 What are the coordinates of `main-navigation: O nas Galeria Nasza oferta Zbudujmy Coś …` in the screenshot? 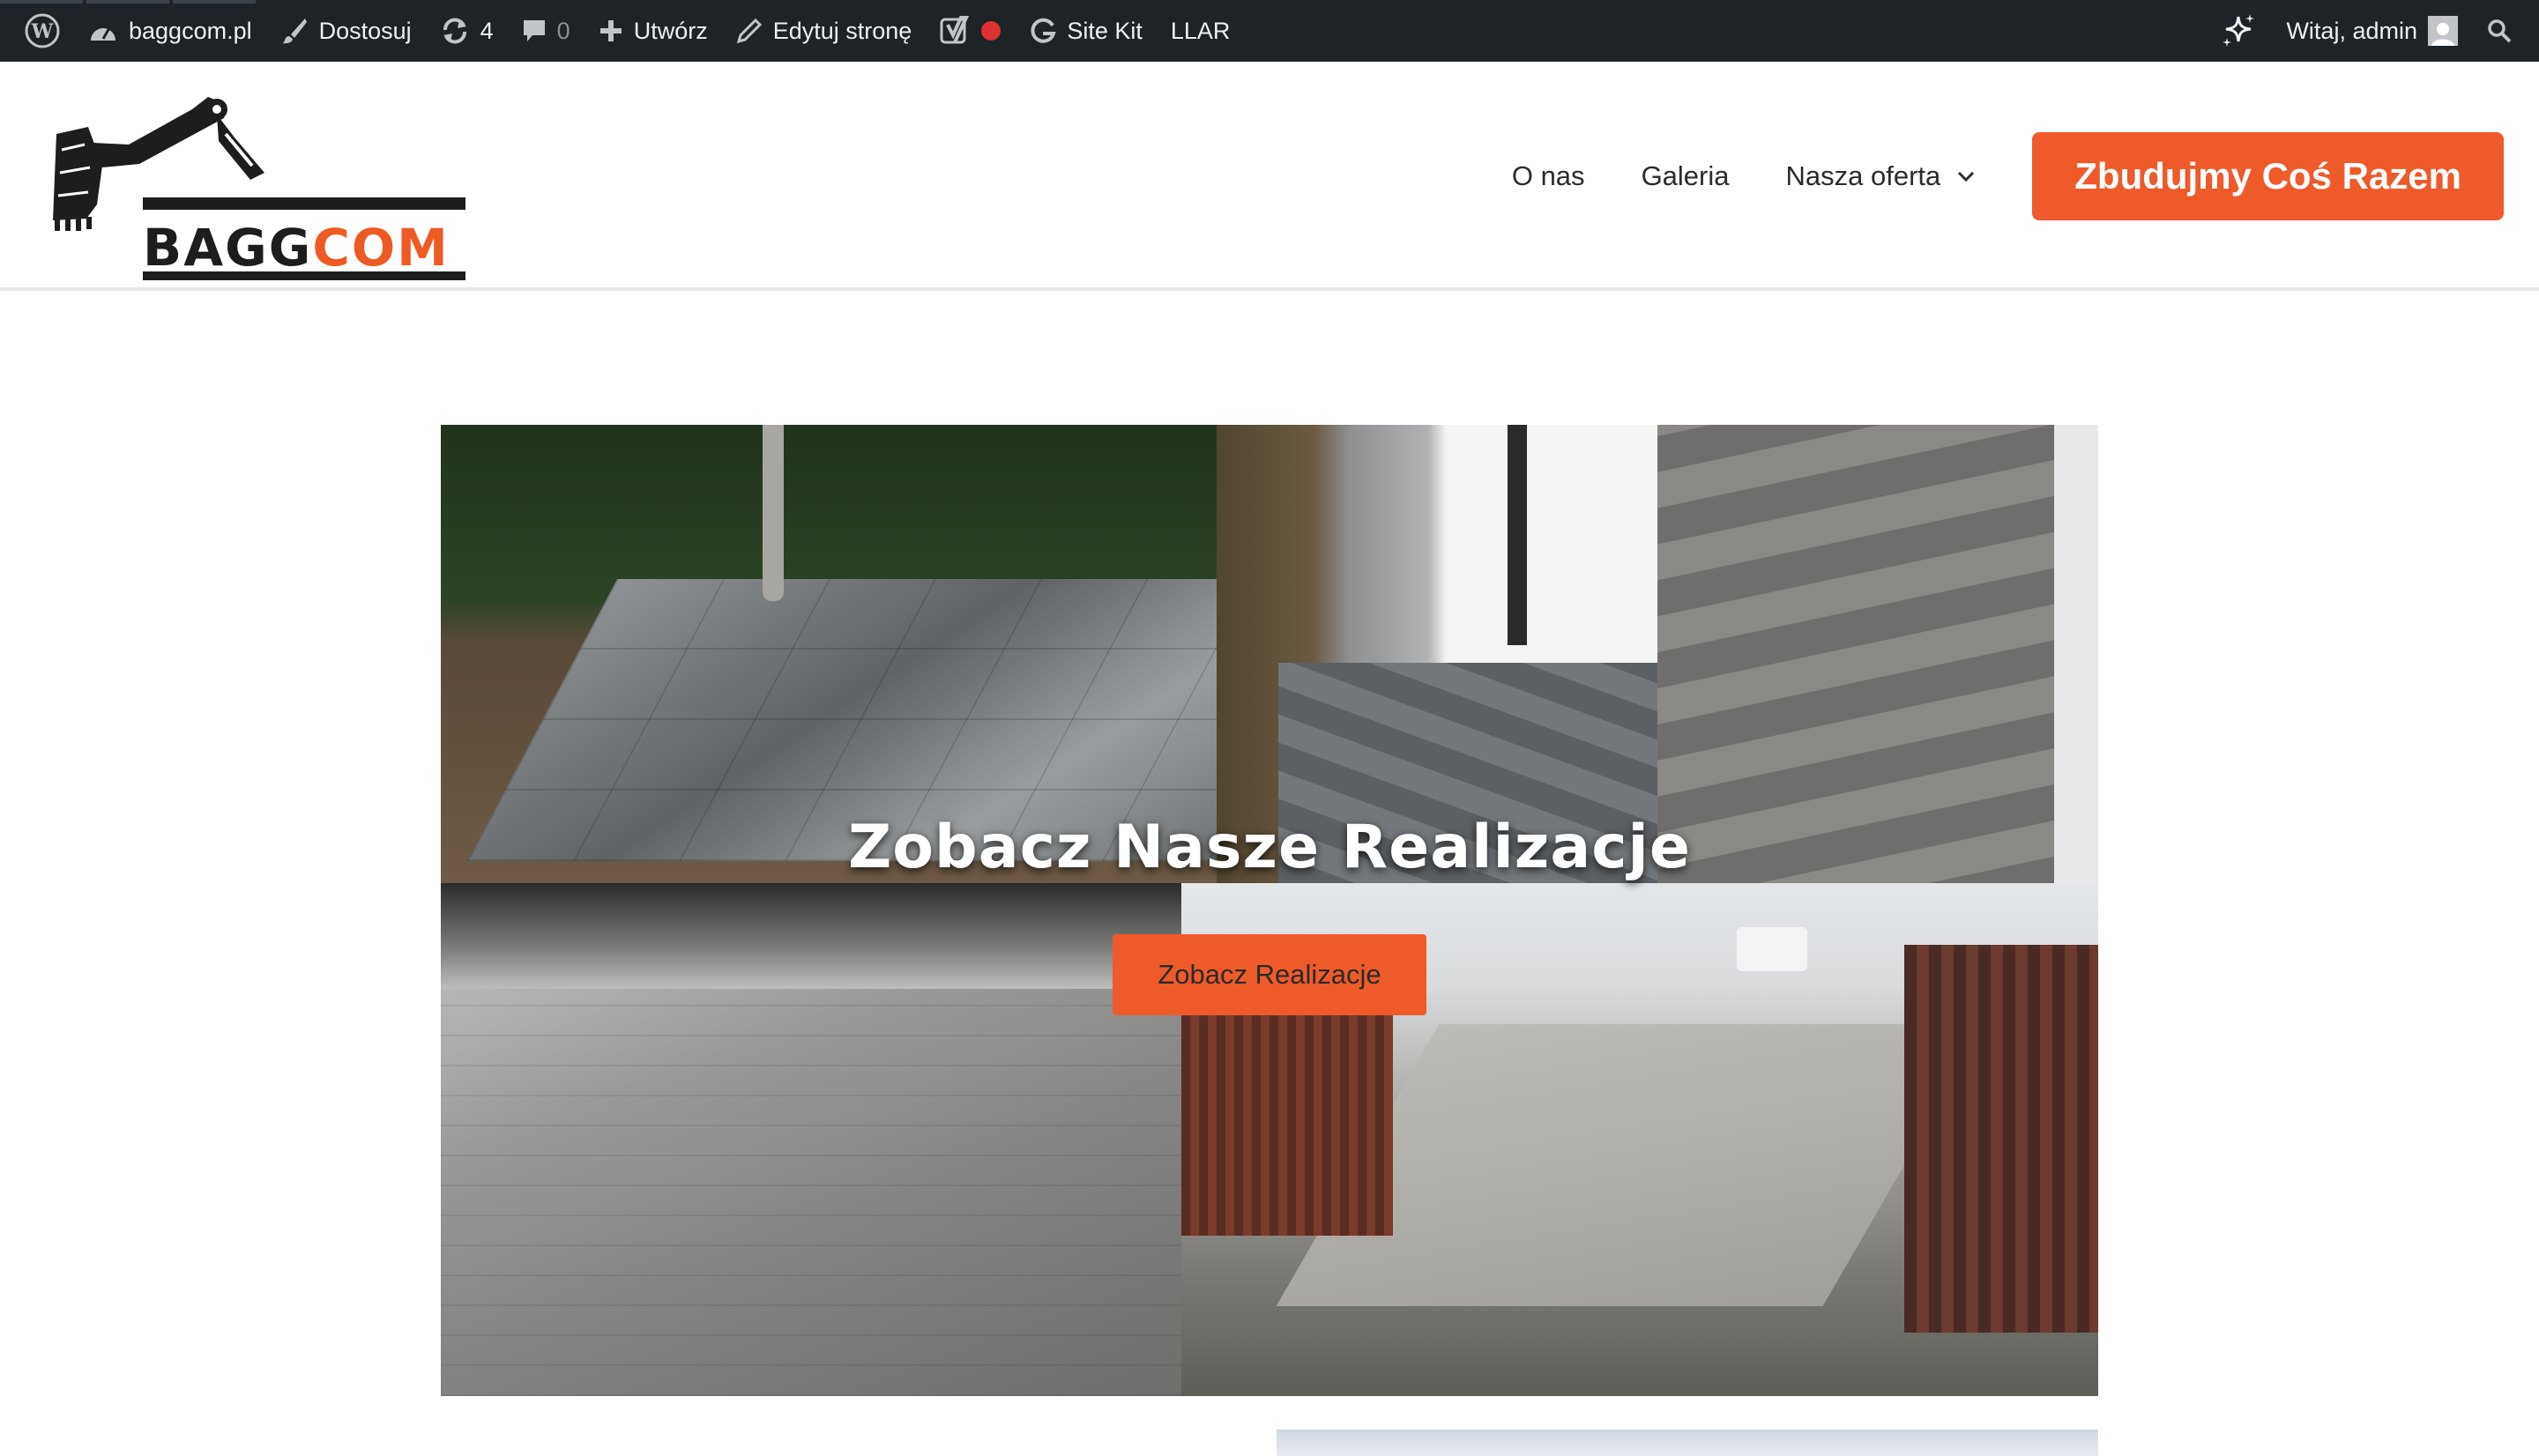 It's located at (2025, 176).